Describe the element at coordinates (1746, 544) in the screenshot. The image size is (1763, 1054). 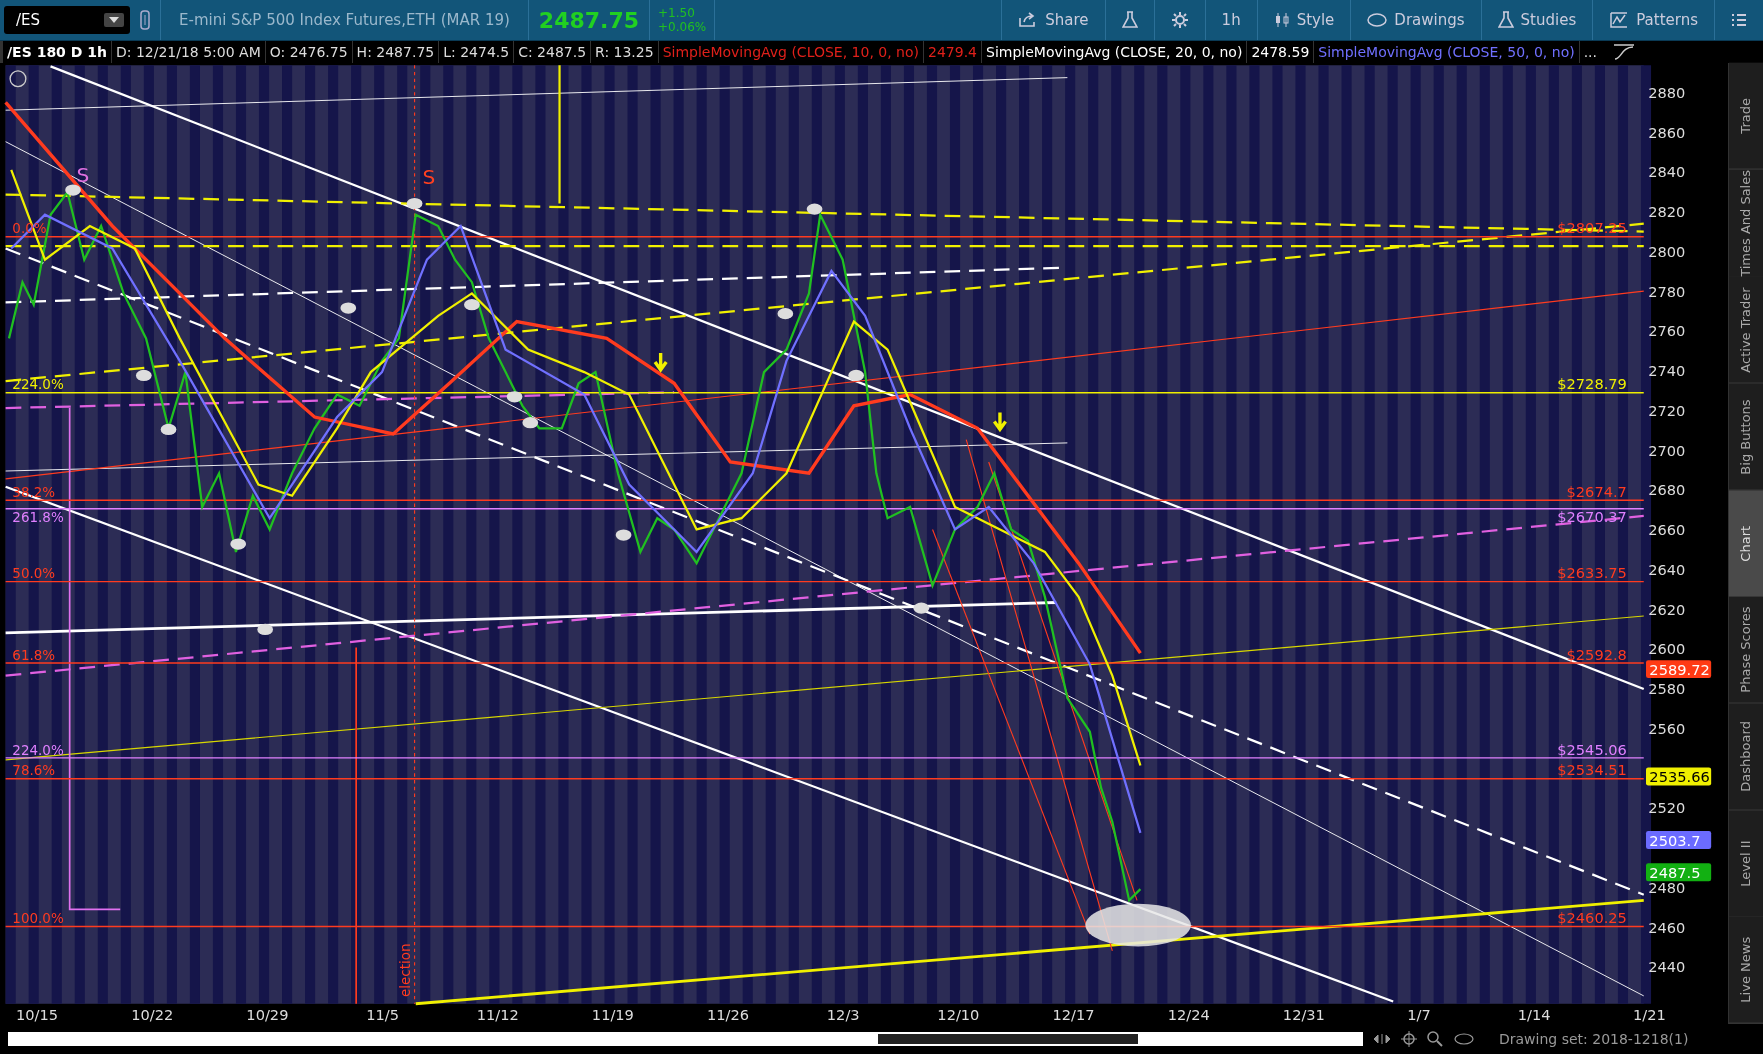
I see `side-tab: Chart` at that location.